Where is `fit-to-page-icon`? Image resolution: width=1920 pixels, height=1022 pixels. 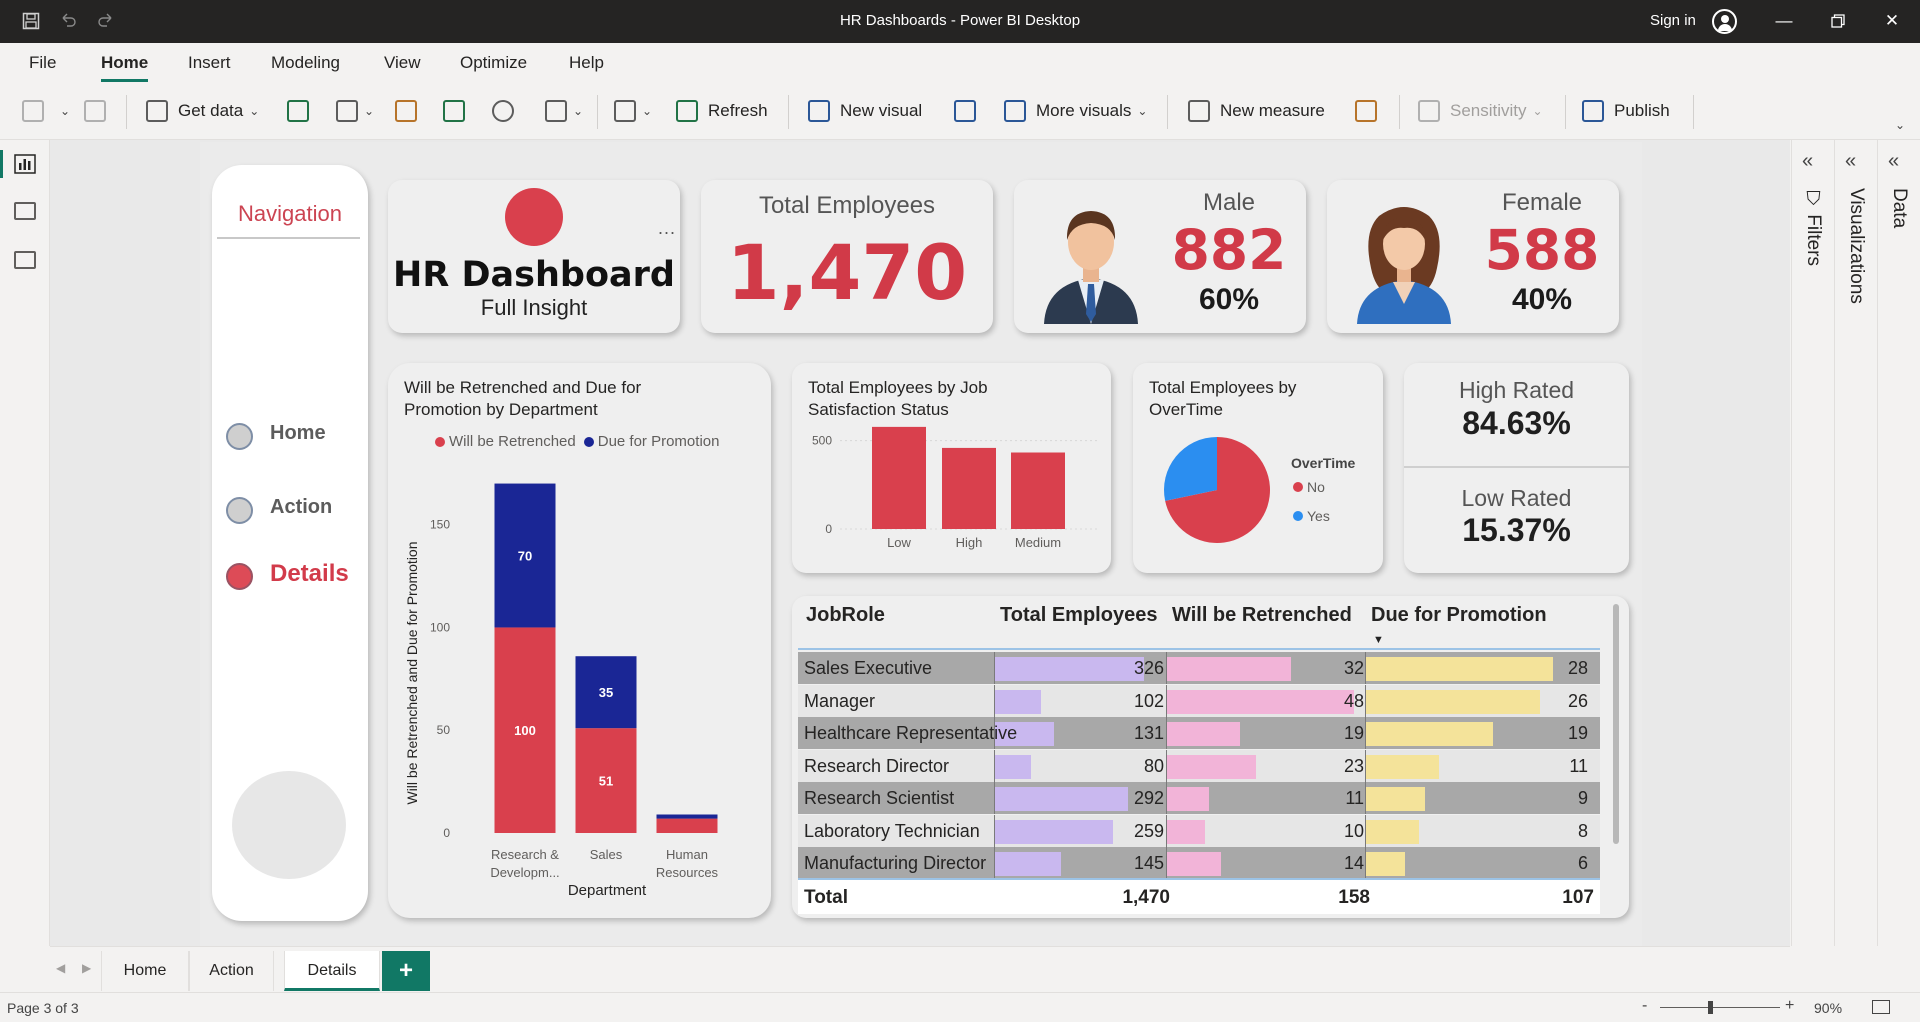 fit-to-page-icon is located at coordinates (1881, 1007).